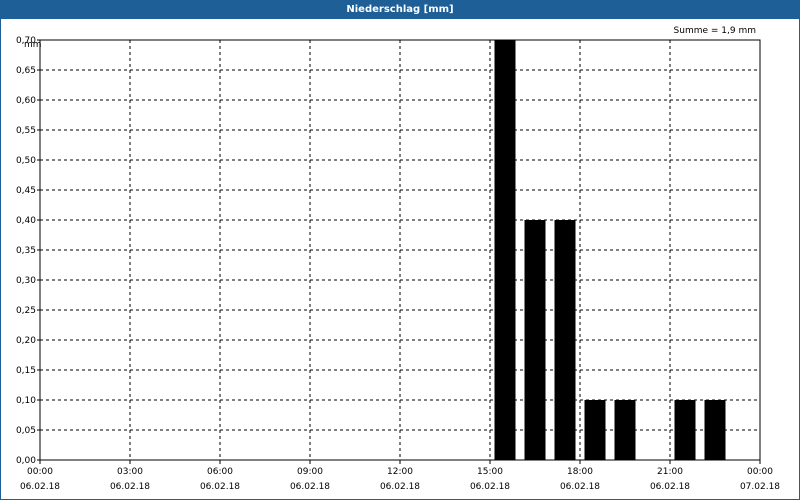  What do you see at coordinates (26, 161) in the screenshot?
I see `y-tick-label: 0,50` at bounding box center [26, 161].